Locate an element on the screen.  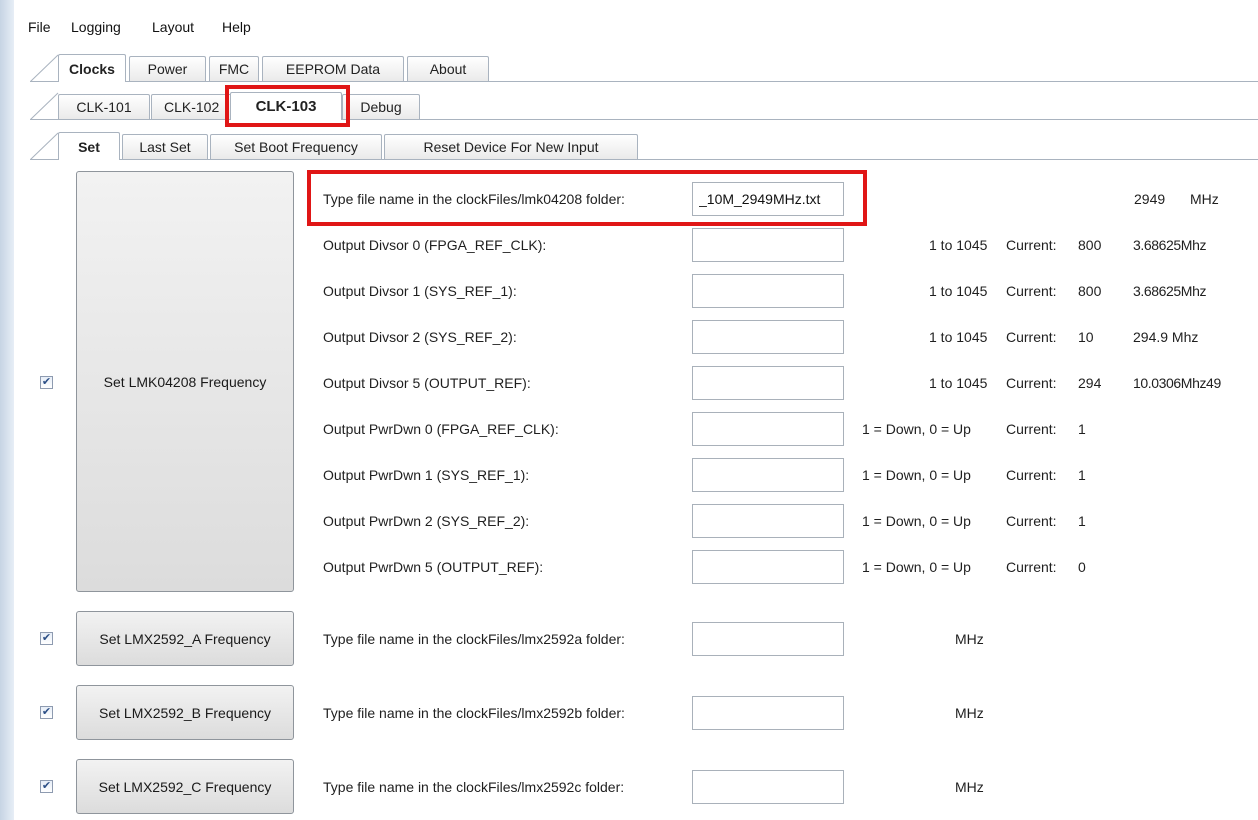
divisor-0-current-label: Current: is located at coordinates (1031, 245).